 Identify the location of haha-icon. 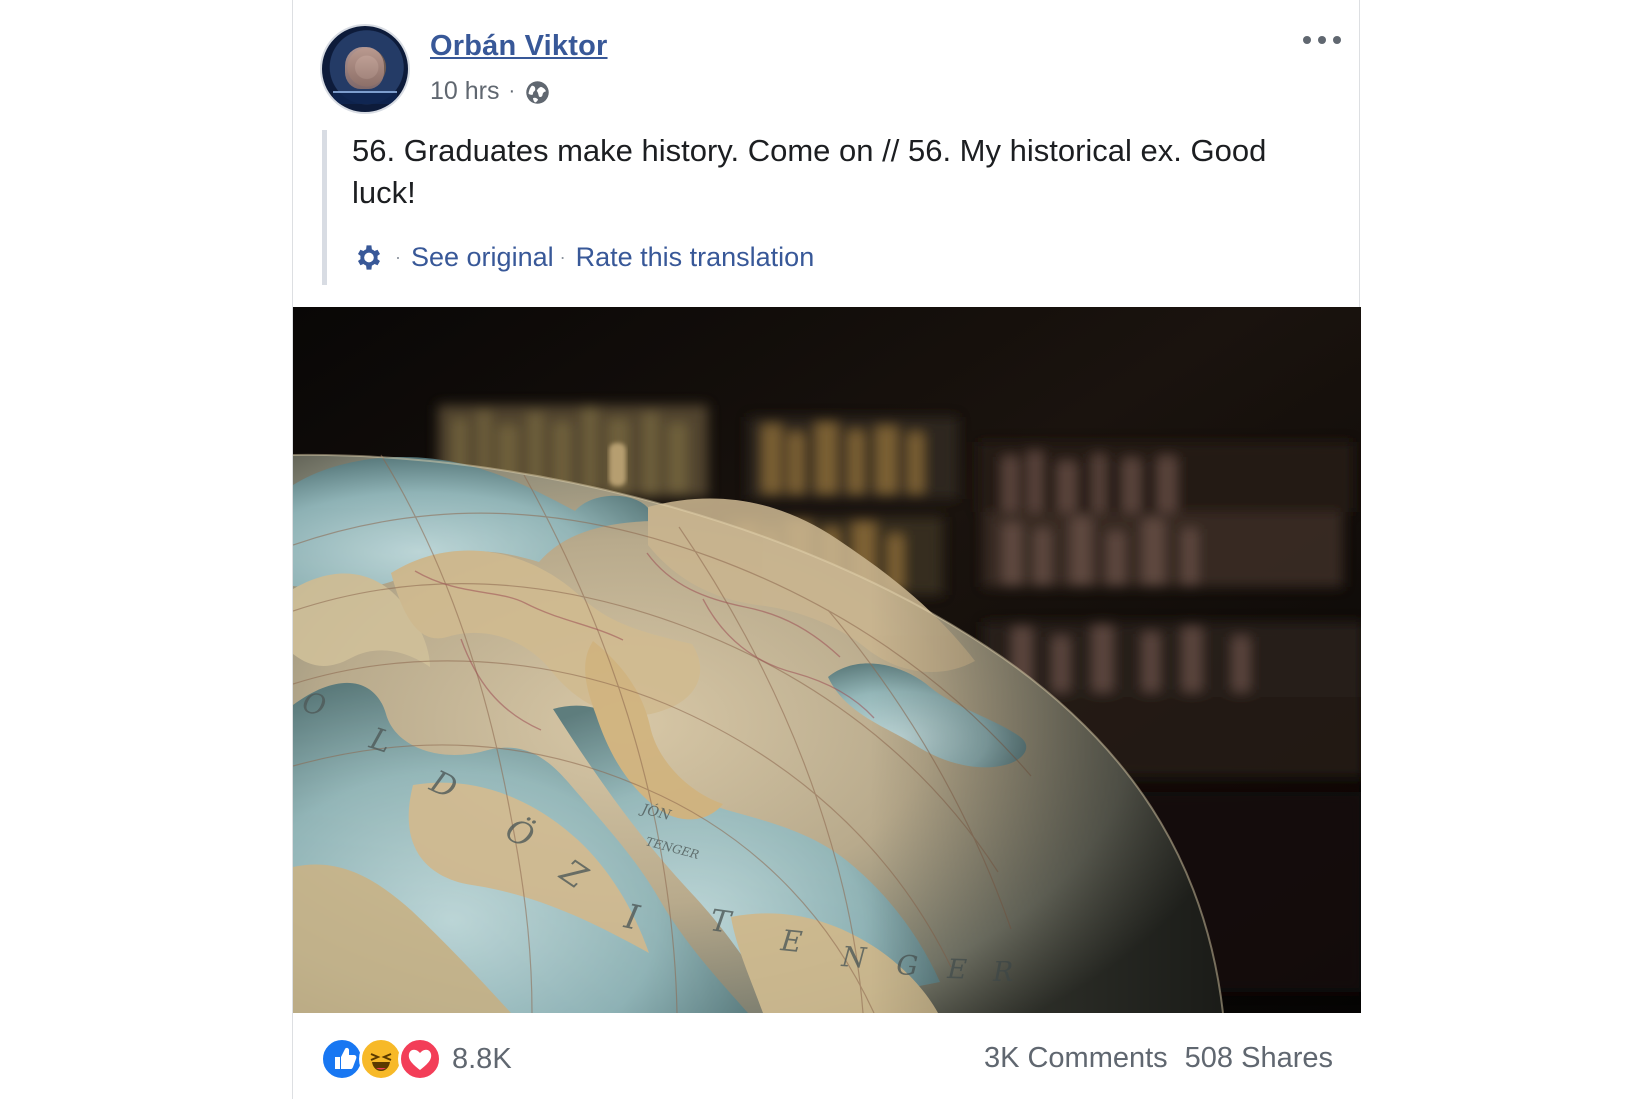
(381, 1059).